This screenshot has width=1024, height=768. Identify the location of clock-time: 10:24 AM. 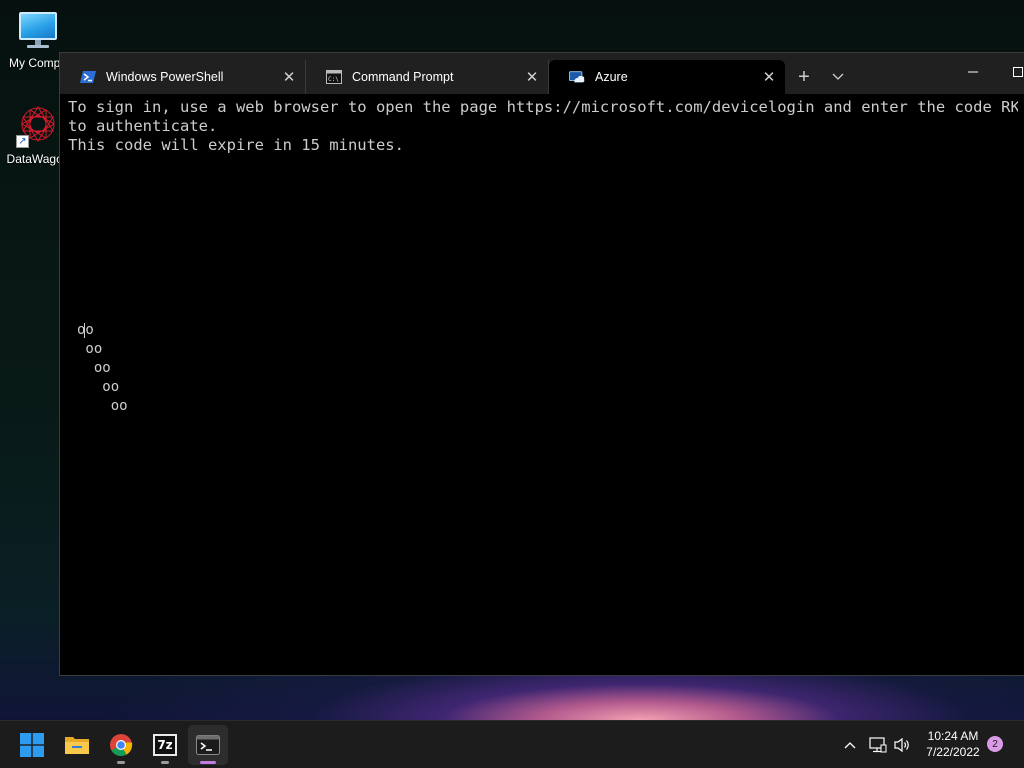
(953, 736).